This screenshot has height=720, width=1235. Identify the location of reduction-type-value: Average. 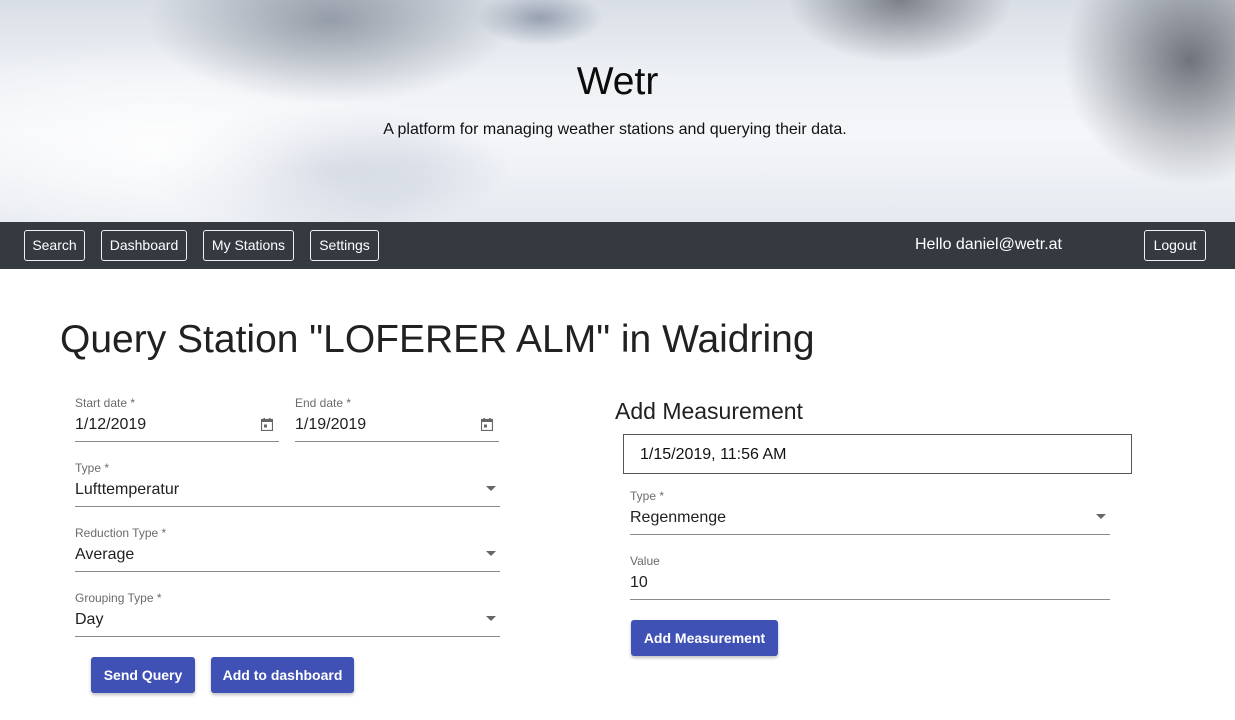
(105, 554).